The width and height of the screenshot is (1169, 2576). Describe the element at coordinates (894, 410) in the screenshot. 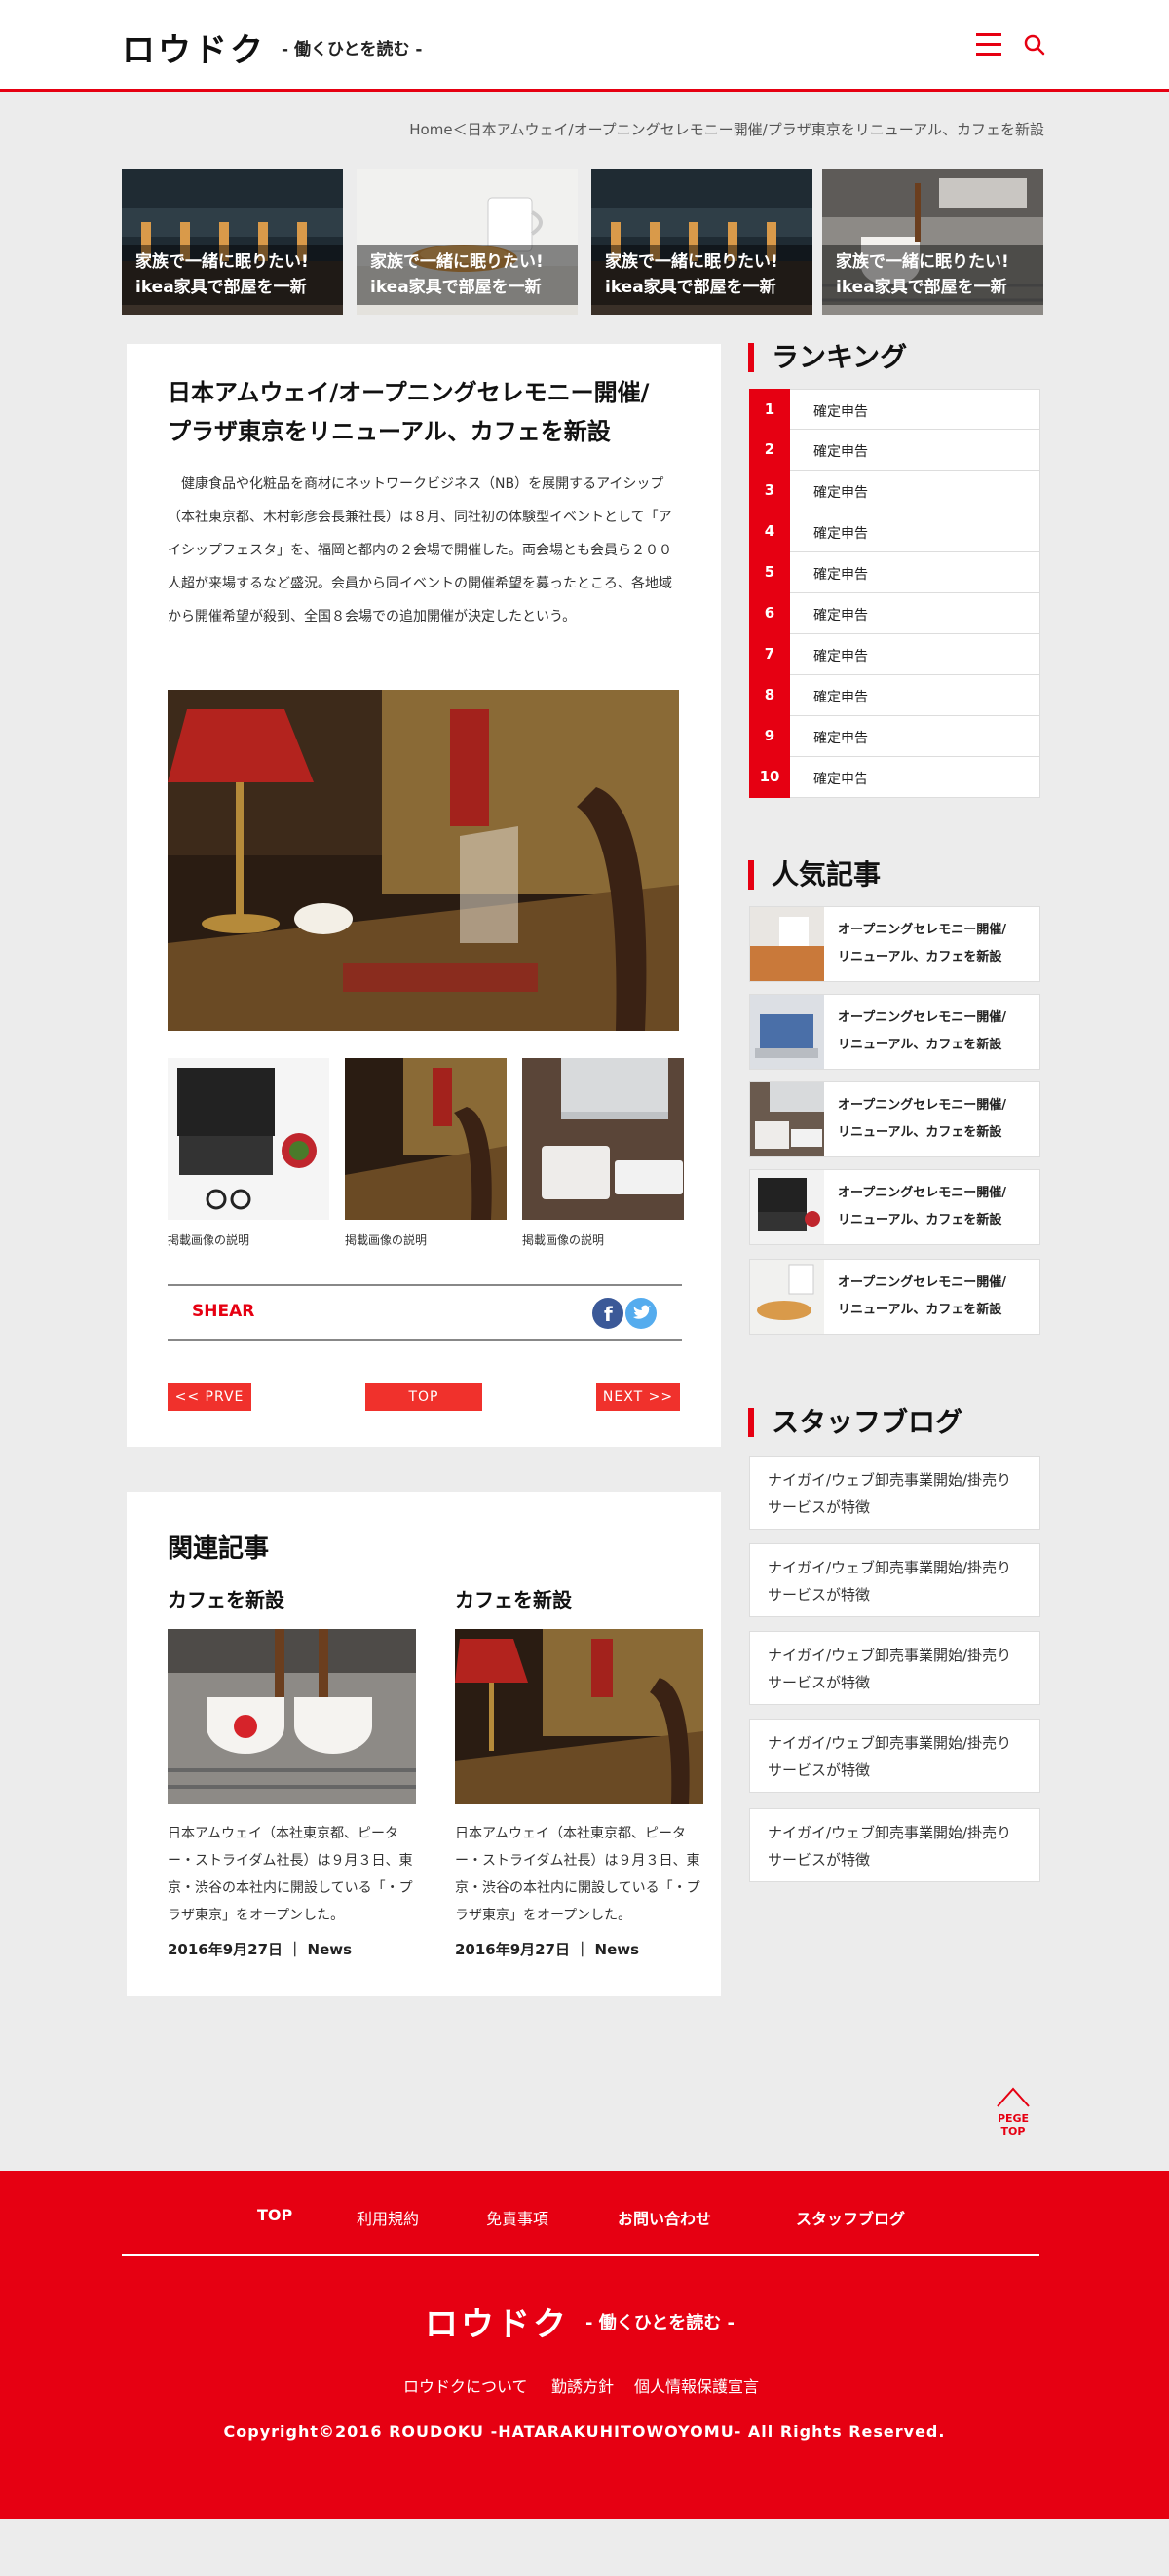

I see `ranking-item: 1 確定申告` at that location.